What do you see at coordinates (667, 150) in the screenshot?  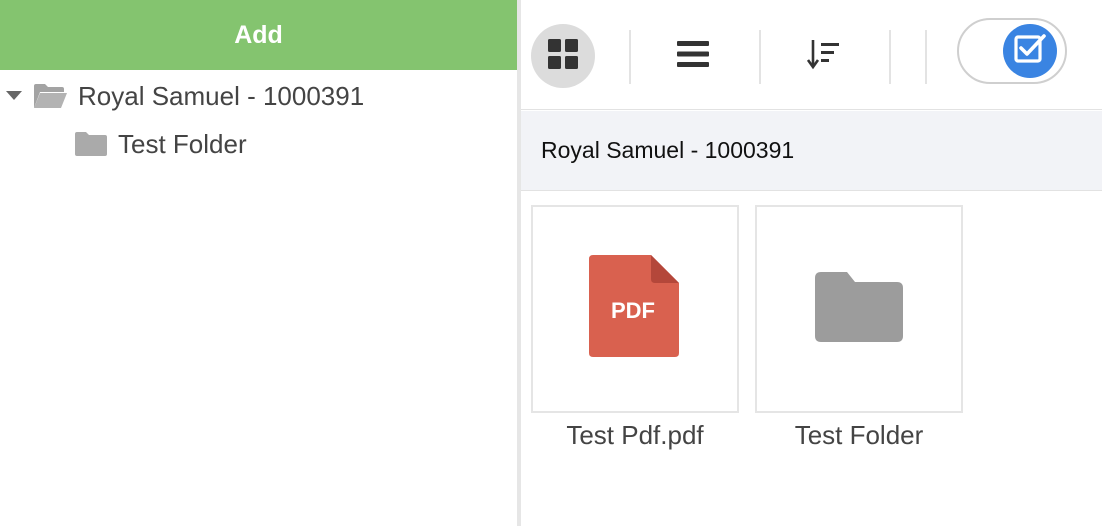 I see `breadcrumb-item: Royal Samuel - 1000391` at bounding box center [667, 150].